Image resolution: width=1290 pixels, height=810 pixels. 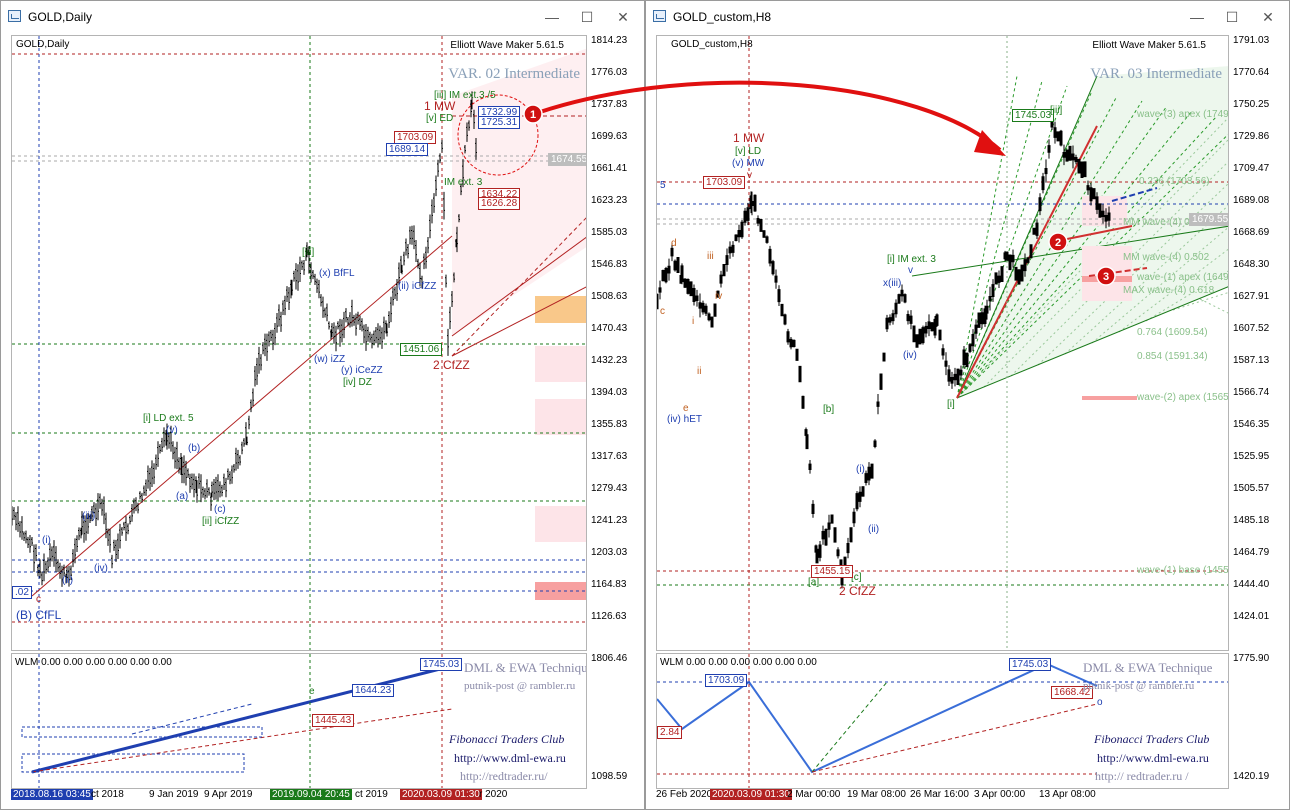 I want to click on right-symbol-label: GOLD_custom,H8, so click(x=712, y=44).